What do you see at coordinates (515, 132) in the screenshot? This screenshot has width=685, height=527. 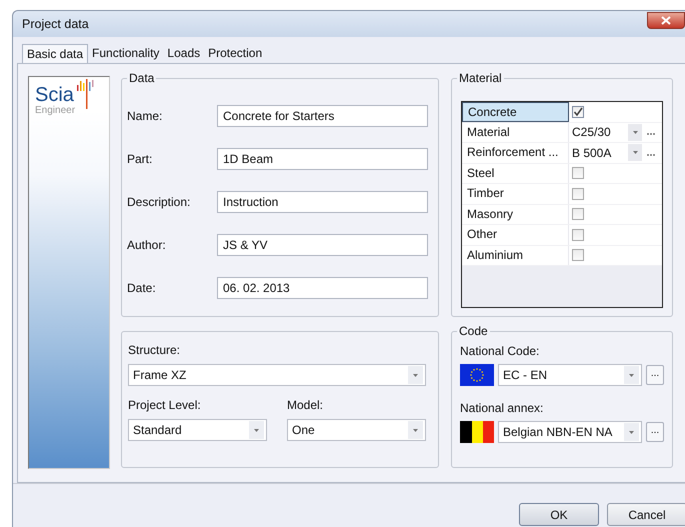 I see `property-label: Material` at bounding box center [515, 132].